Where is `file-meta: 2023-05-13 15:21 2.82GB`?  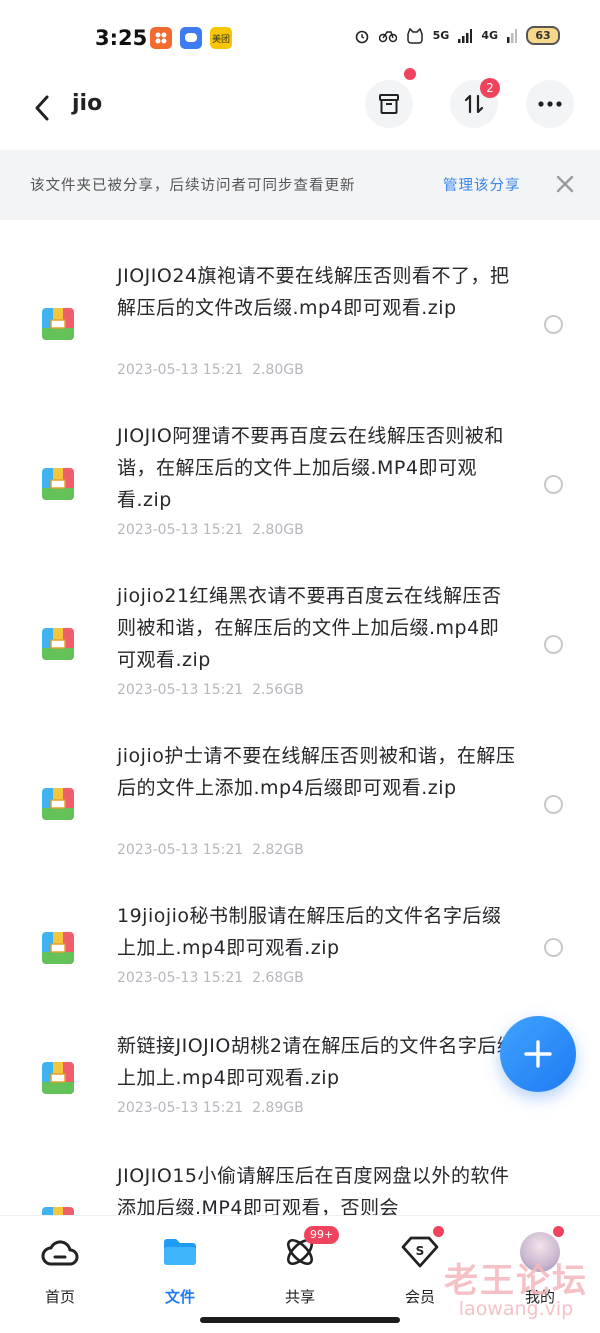 file-meta: 2023-05-13 15:21 2.82GB is located at coordinates (210, 850).